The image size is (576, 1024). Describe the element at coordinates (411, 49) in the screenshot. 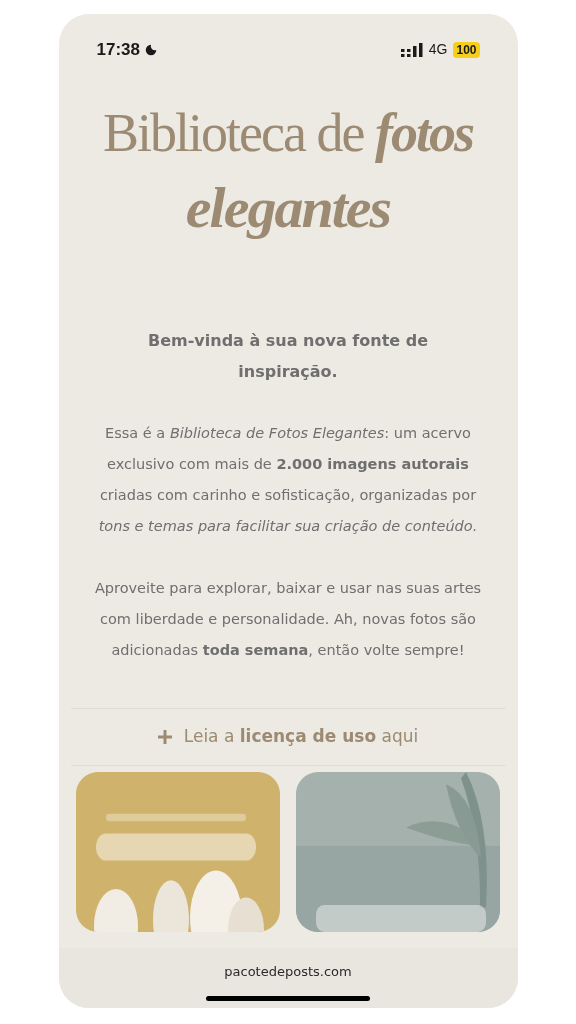

I see `signal-icon` at that location.